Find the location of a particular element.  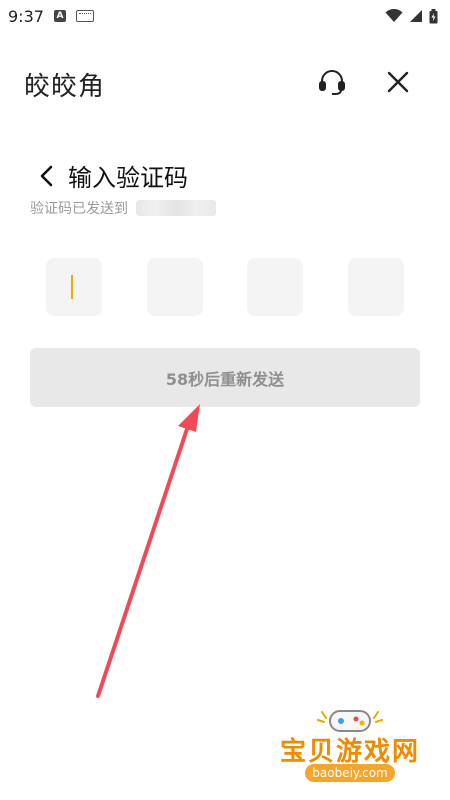

close-icon is located at coordinates (398, 82).